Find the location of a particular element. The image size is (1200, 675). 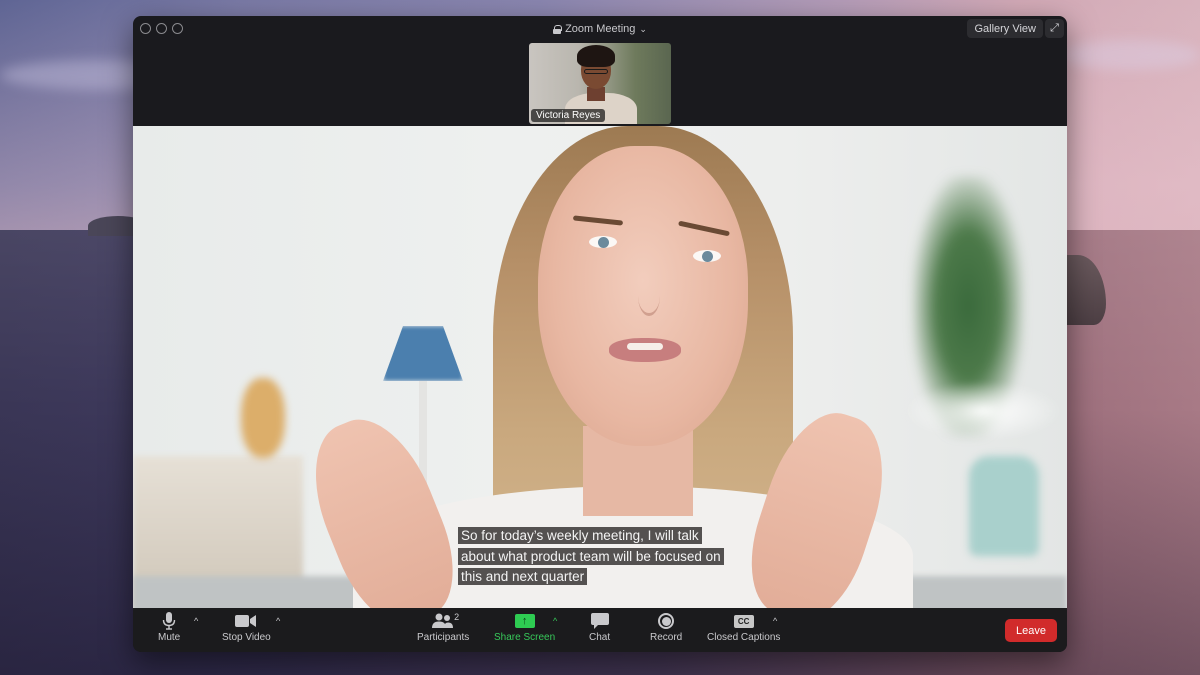

share-options-caret-icon: ^ is located at coordinates (555, 621).